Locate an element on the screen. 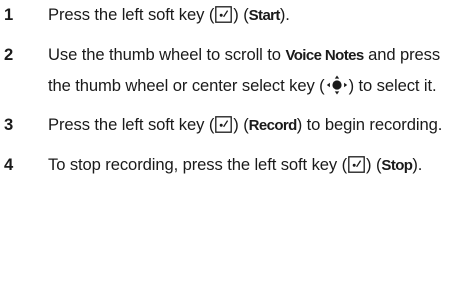 The width and height of the screenshot is (463, 291). step-number: 3 is located at coordinates (9, 124).